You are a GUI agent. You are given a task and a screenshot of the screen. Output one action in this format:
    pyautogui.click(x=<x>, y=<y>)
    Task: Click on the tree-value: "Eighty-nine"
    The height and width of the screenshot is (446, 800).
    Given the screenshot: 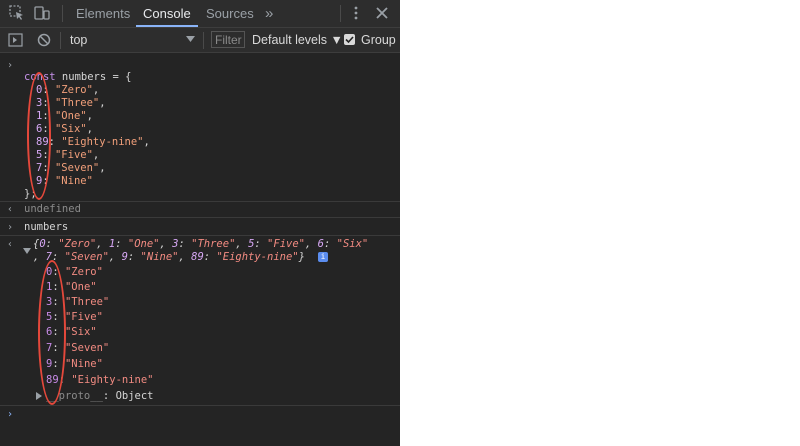 What is the action you would take?
    pyautogui.click(x=112, y=380)
    